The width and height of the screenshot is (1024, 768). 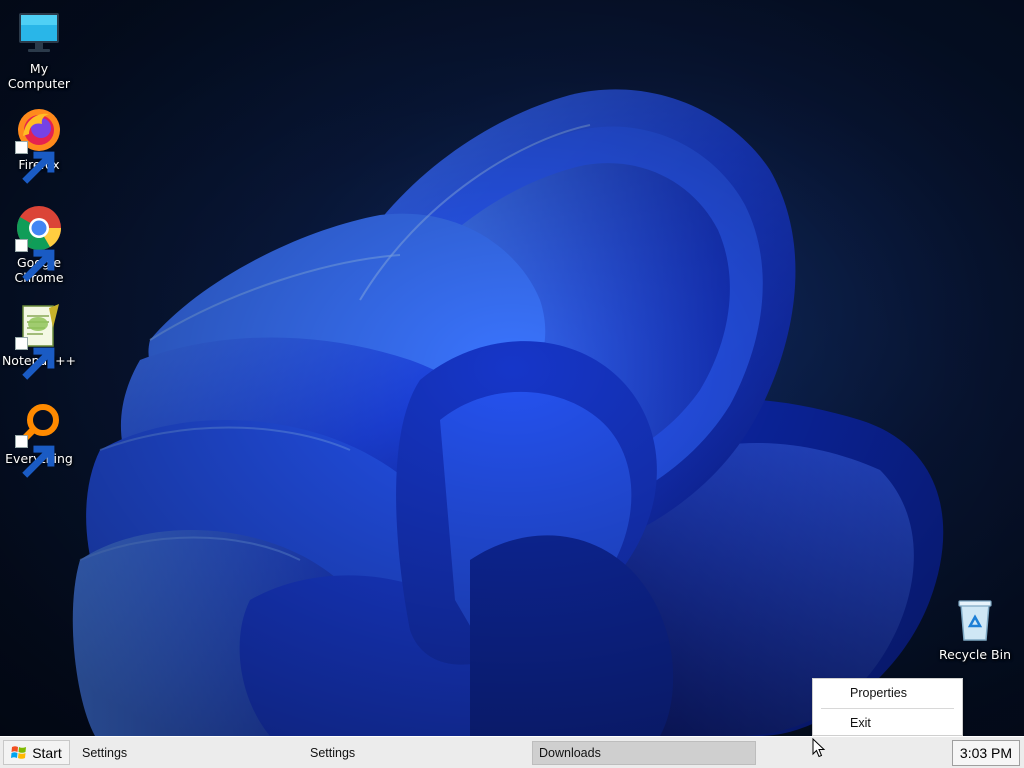 What do you see at coordinates (47, 752) in the screenshot?
I see `start-label: Start` at bounding box center [47, 752].